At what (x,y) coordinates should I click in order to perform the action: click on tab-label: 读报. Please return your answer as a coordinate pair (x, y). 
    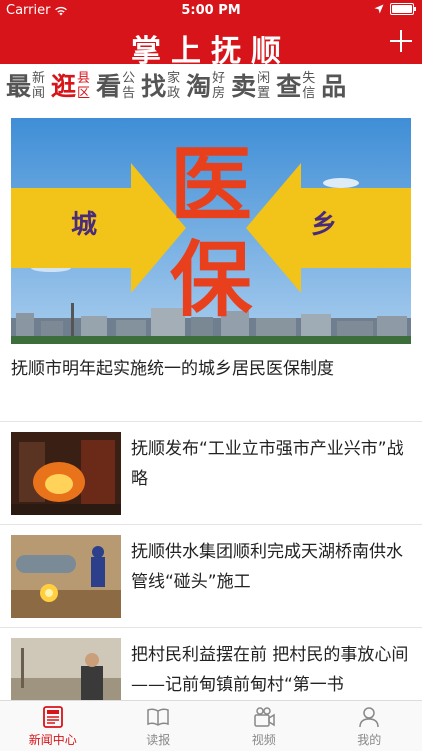
    Looking at the image, I should click on (158, 739).